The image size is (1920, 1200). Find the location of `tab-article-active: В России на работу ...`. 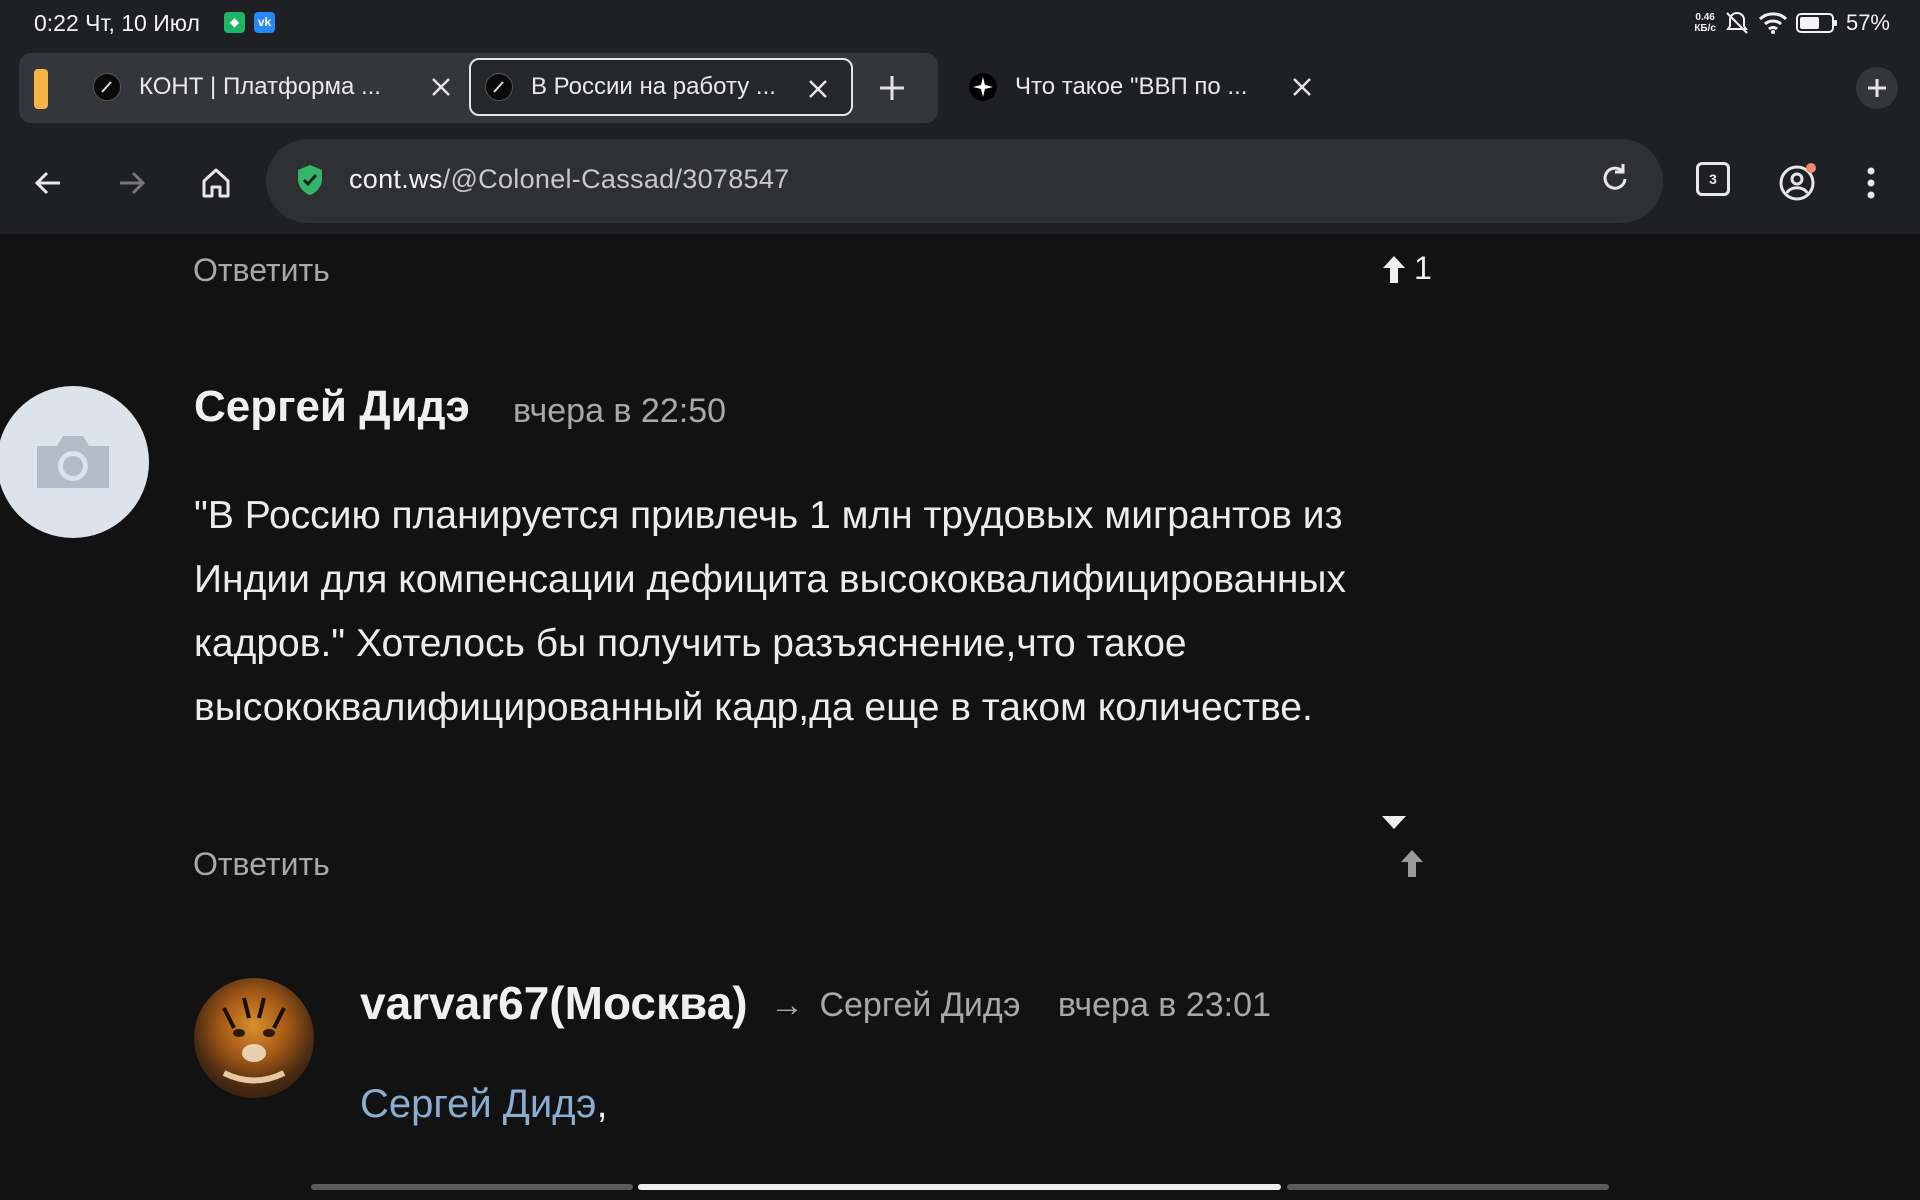

tab-article-active: В России на работу ... is located at coordinates (661, 87).